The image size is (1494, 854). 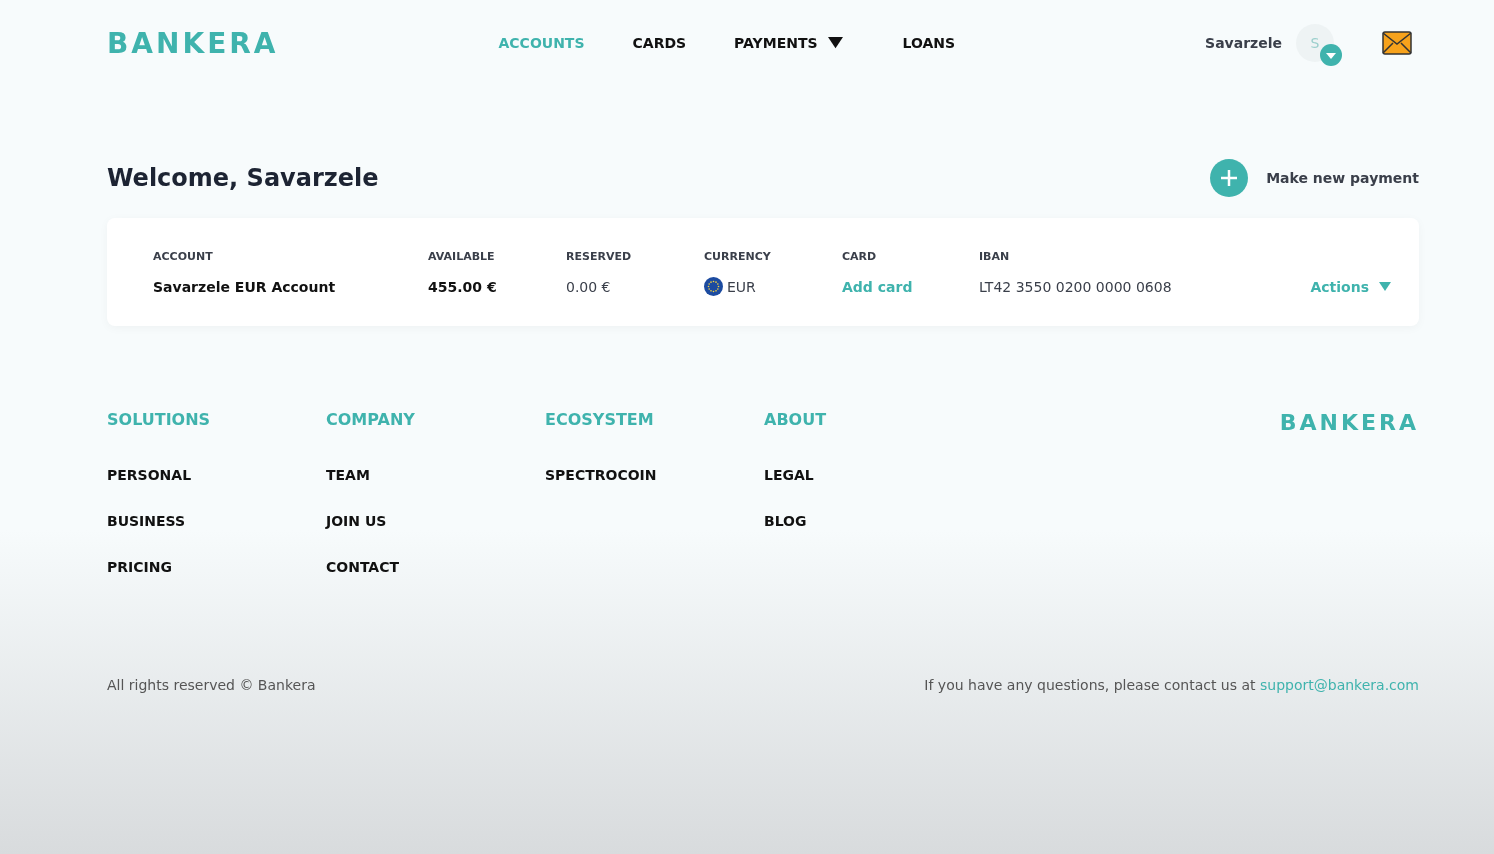 What do you see at coordinates (216, 475) in the screenshot?
I see `footer-link: PERSONAL` at bounding box center [216, 475].